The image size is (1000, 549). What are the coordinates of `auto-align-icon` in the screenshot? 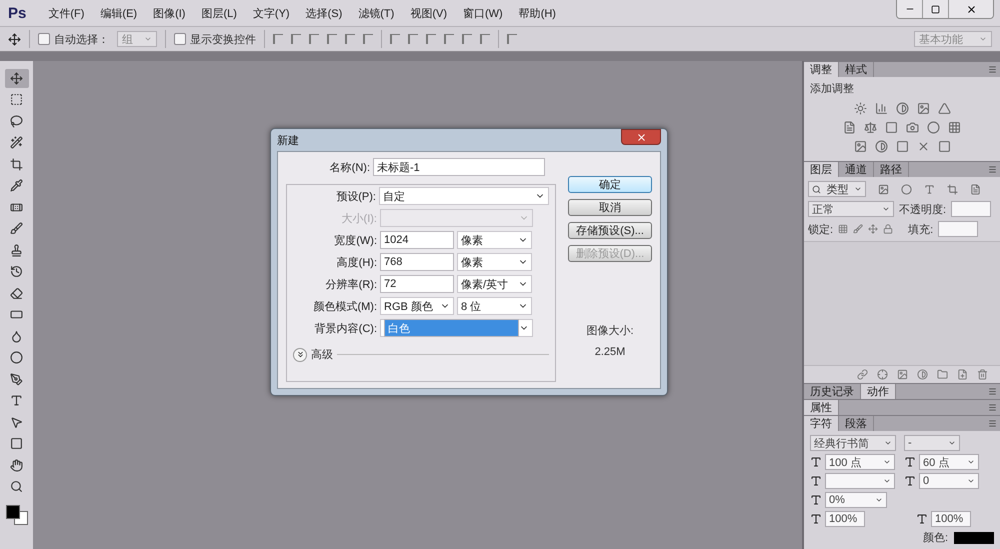 It's located at (512, 39).